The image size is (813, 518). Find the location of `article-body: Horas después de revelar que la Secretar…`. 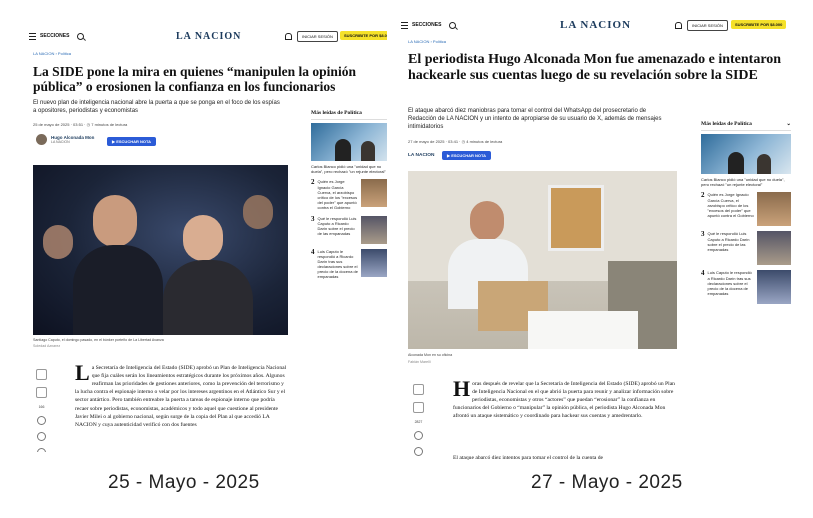

article-body: Horas después de revelar que la Secretar… is located at coordinates (564, 400).